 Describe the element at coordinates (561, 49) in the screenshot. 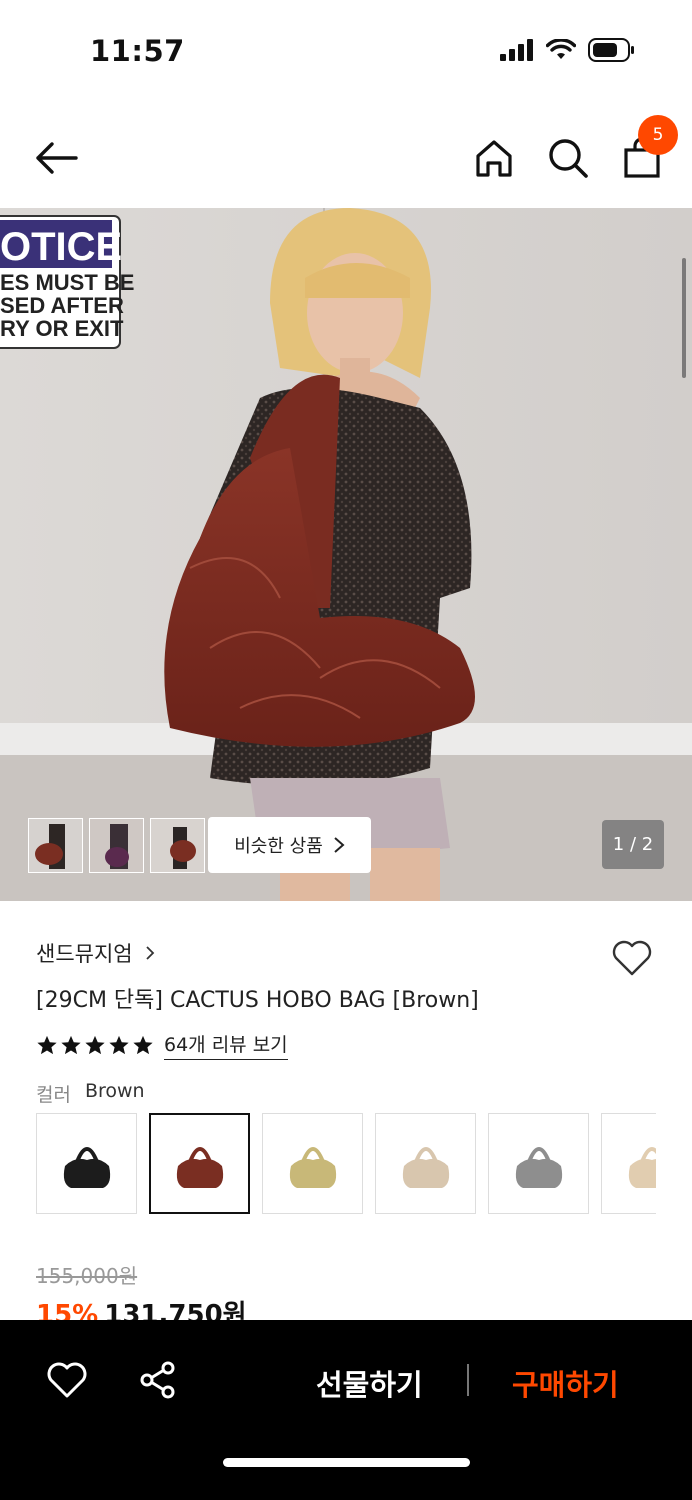

I see `wifi-icon` at that location.